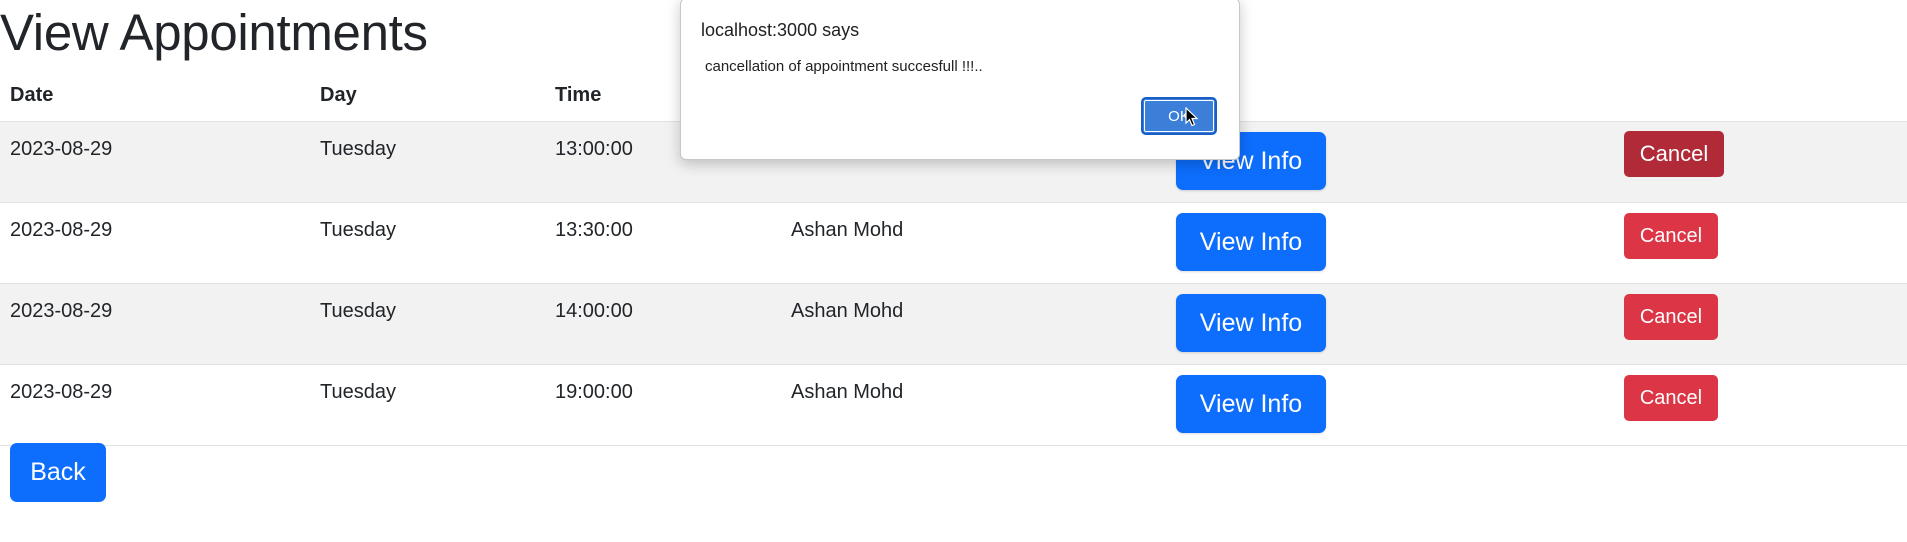 The image size is (1907, 542). Describe the element at coordinates (594, 230) in the screenshot. I see `cell-time: 13:30:00` at that location.